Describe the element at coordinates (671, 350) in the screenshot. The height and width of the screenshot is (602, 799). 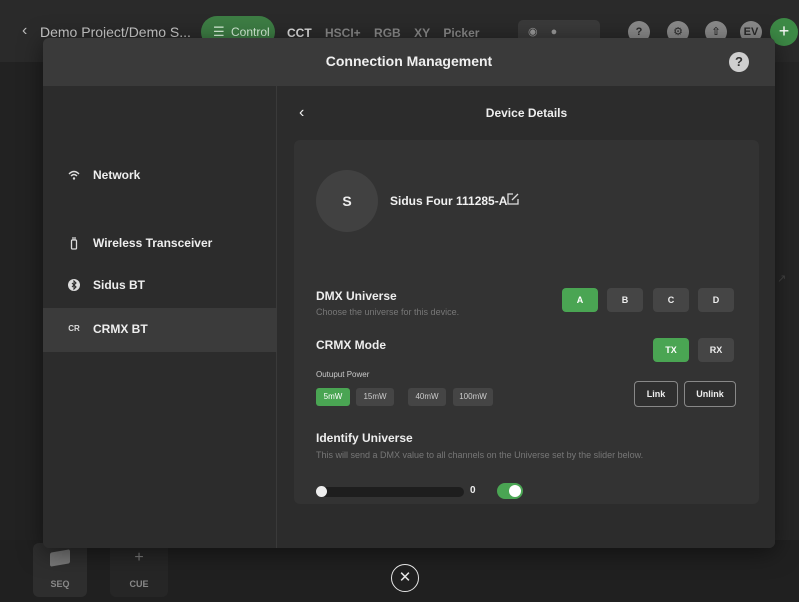
I see `mode-tx-button: TX` at that location.